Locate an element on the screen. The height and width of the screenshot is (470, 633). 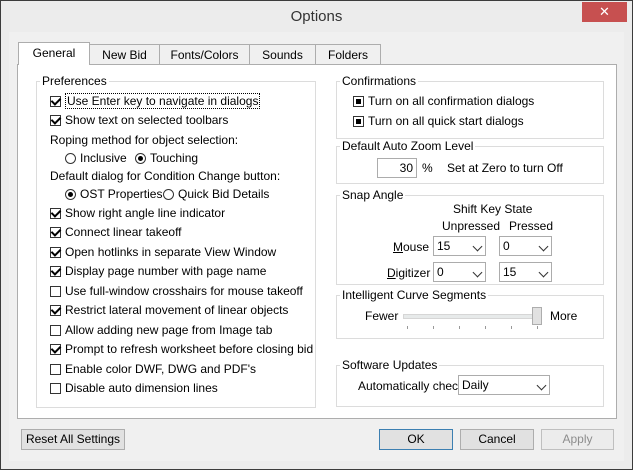
roping-label: Roping method for object selection: is located at coordinates (144, 140).